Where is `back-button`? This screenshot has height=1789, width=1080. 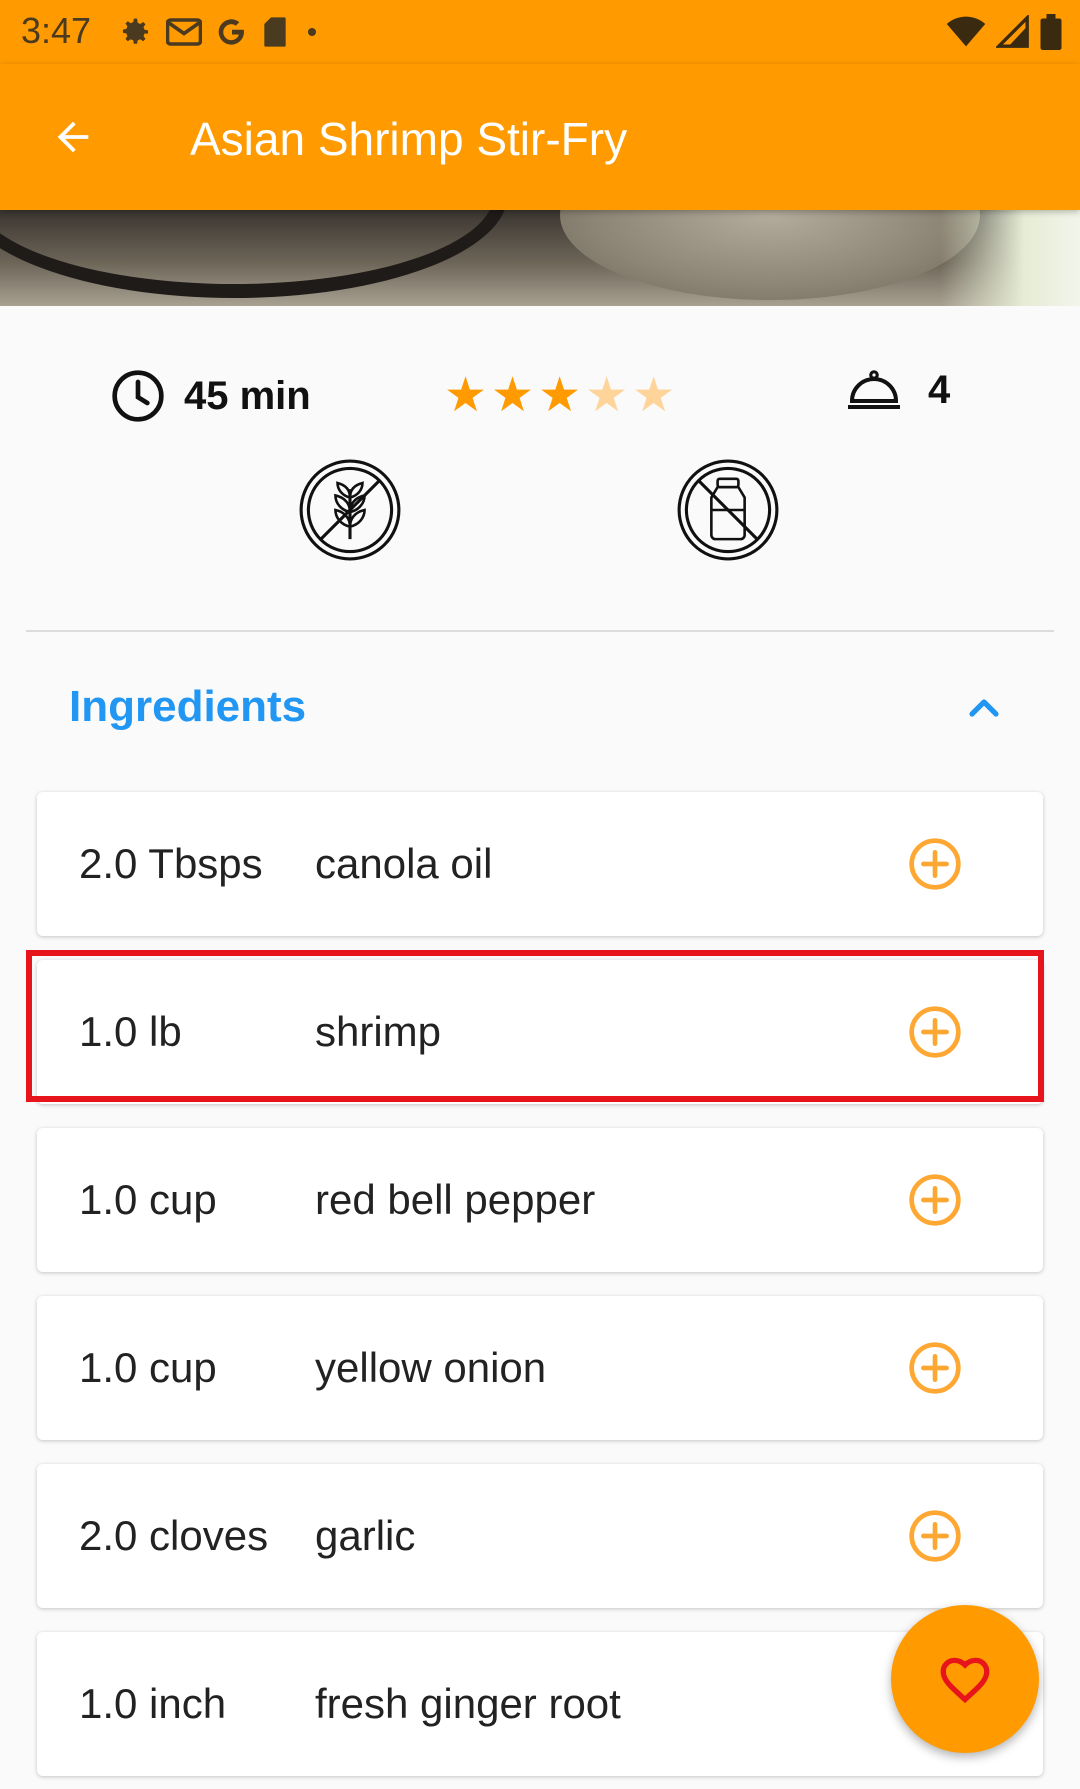
back-button is located at coordinates (73, 137).